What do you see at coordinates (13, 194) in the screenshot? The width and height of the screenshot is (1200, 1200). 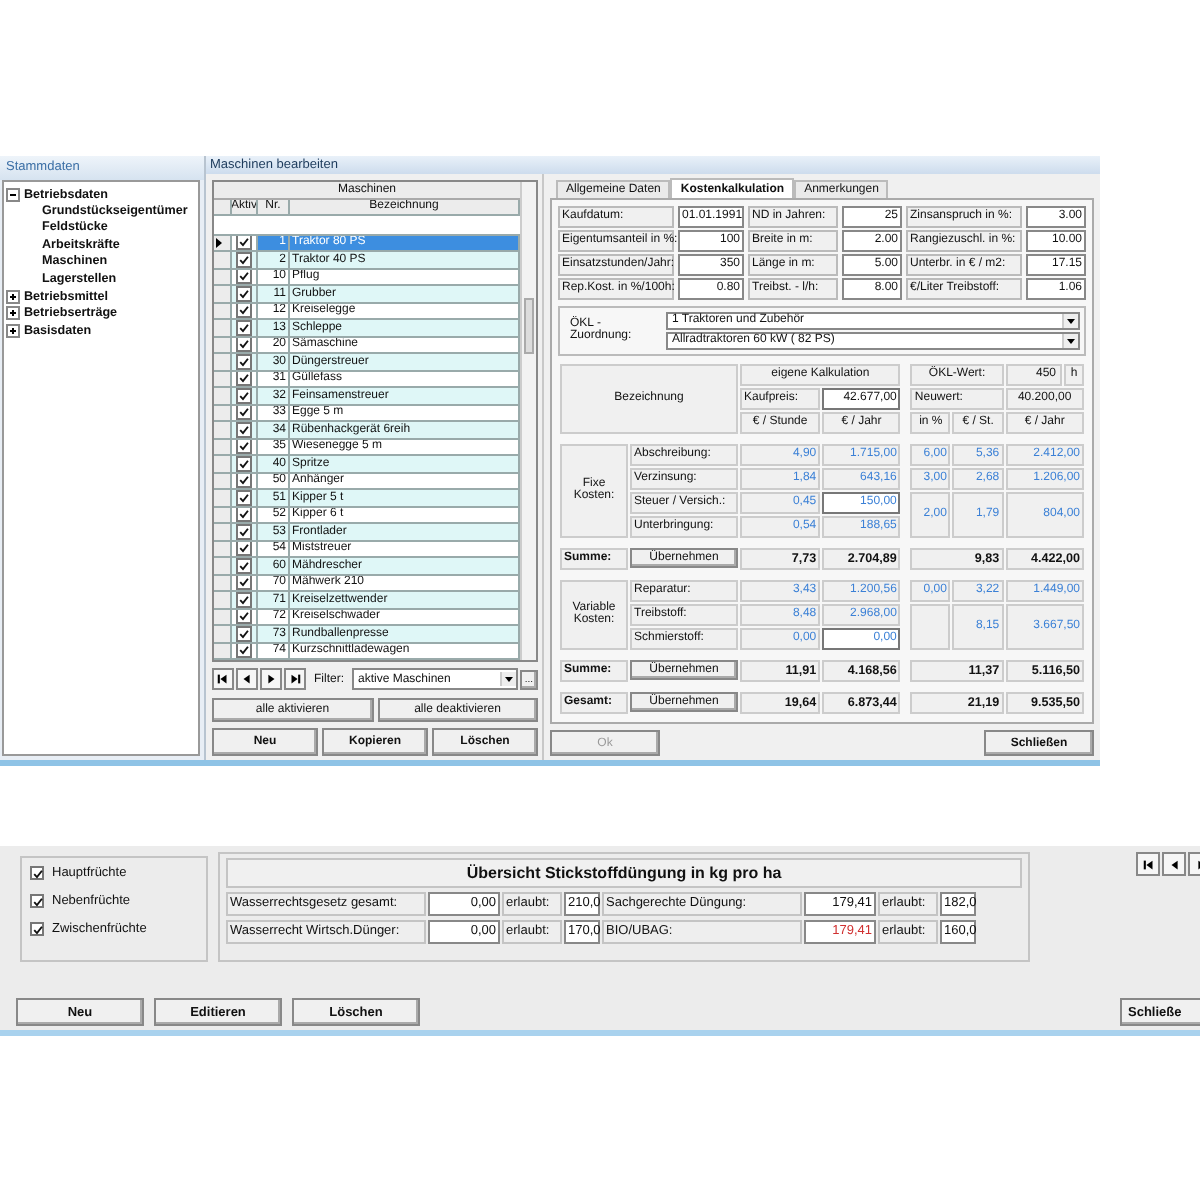 I see `collapse-icon` at bounding box center [13, 194].